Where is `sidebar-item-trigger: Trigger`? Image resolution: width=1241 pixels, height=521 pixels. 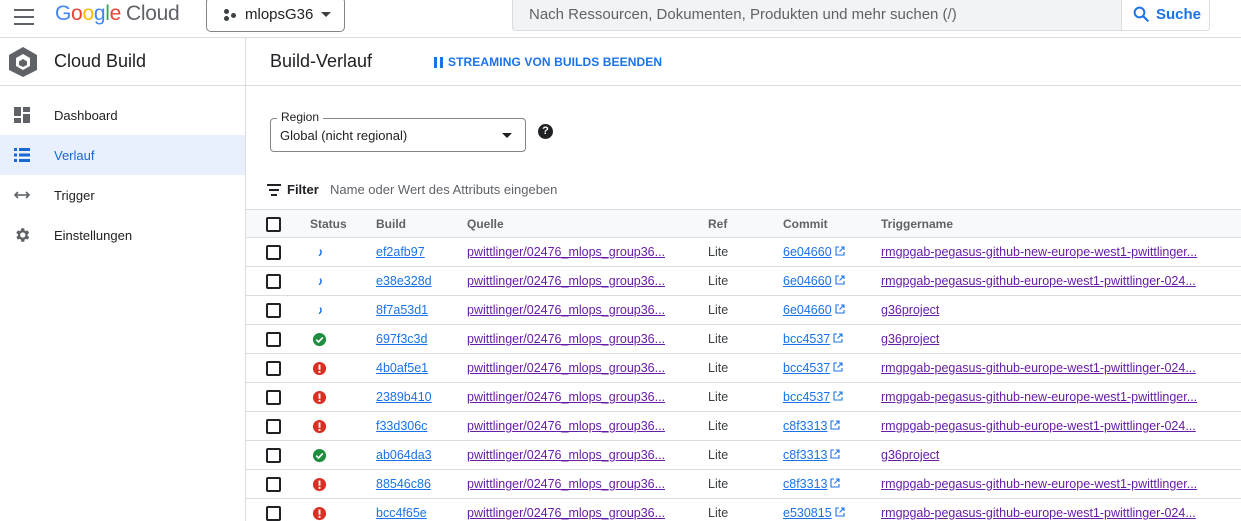 sidebar-item-trigger: Trigger is located at coordinates (122, 195).